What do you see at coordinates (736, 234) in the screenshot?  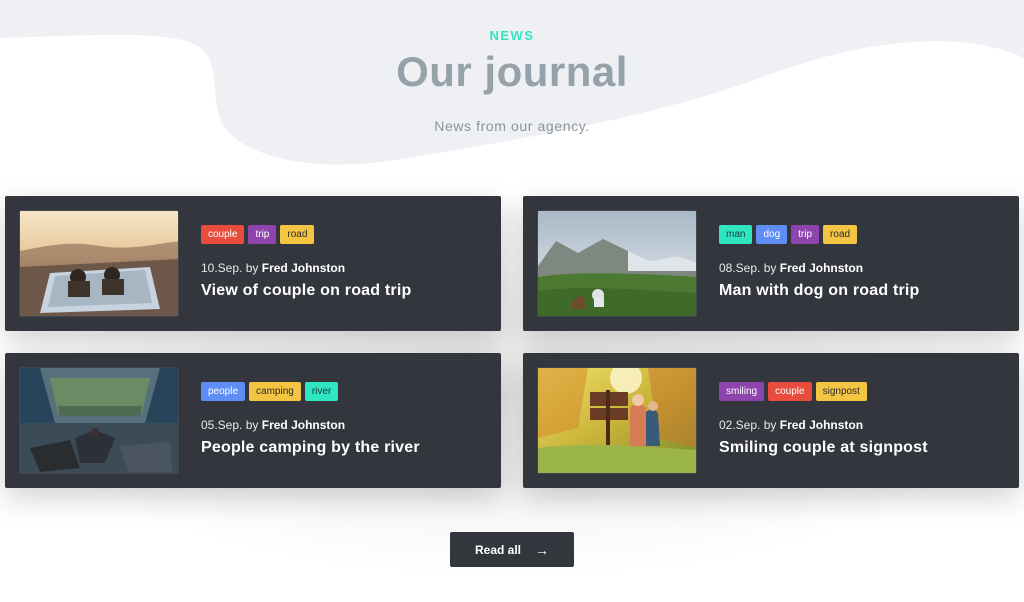 I see `tag-man: man` at bounding box center [736, 234].